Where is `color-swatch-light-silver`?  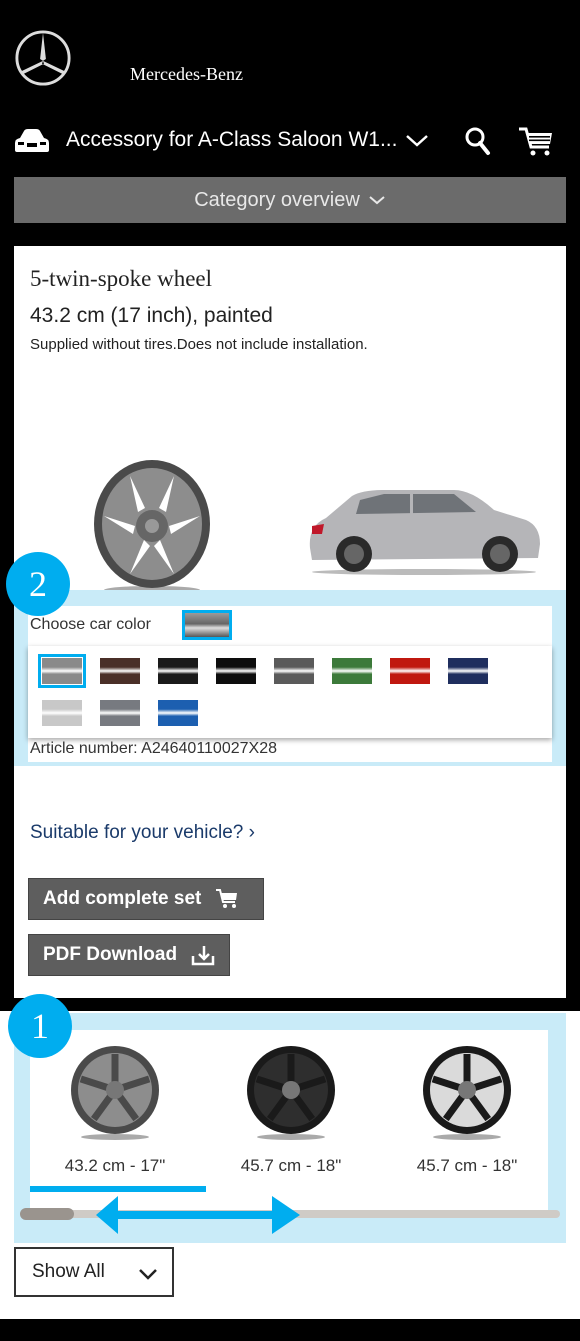 color-swatch-light-silver is located at coordinates (62, 713).